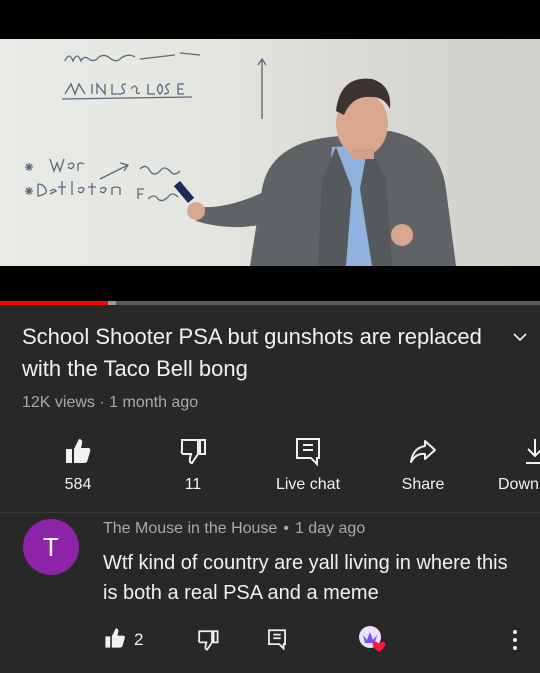 Image resolution: width=540 pixels, height=673 pixels. What do you see at coordinates (154, 402) in the screenshot?
I see `upload-age: 1 month ago` at bounding box center [154, 402].